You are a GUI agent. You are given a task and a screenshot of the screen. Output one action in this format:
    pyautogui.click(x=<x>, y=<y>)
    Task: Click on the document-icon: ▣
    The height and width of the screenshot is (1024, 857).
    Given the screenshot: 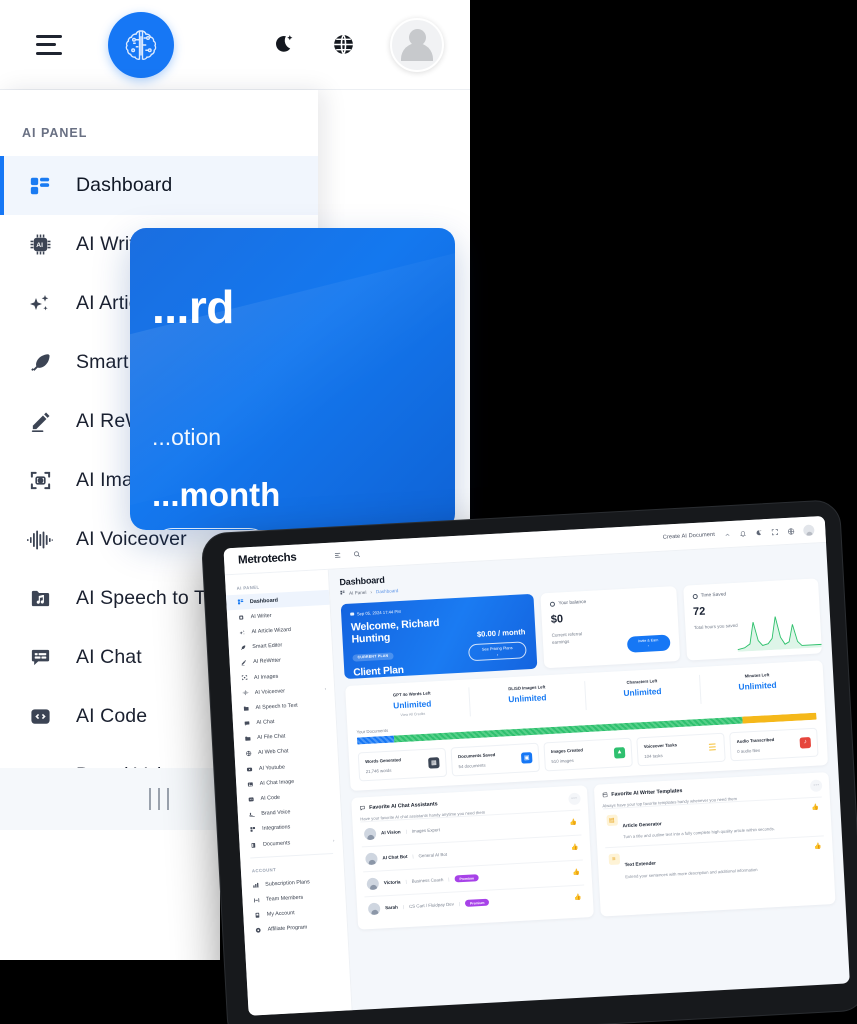 What is the action you would take?
    pyautogui.click(x=526, y=757)
    